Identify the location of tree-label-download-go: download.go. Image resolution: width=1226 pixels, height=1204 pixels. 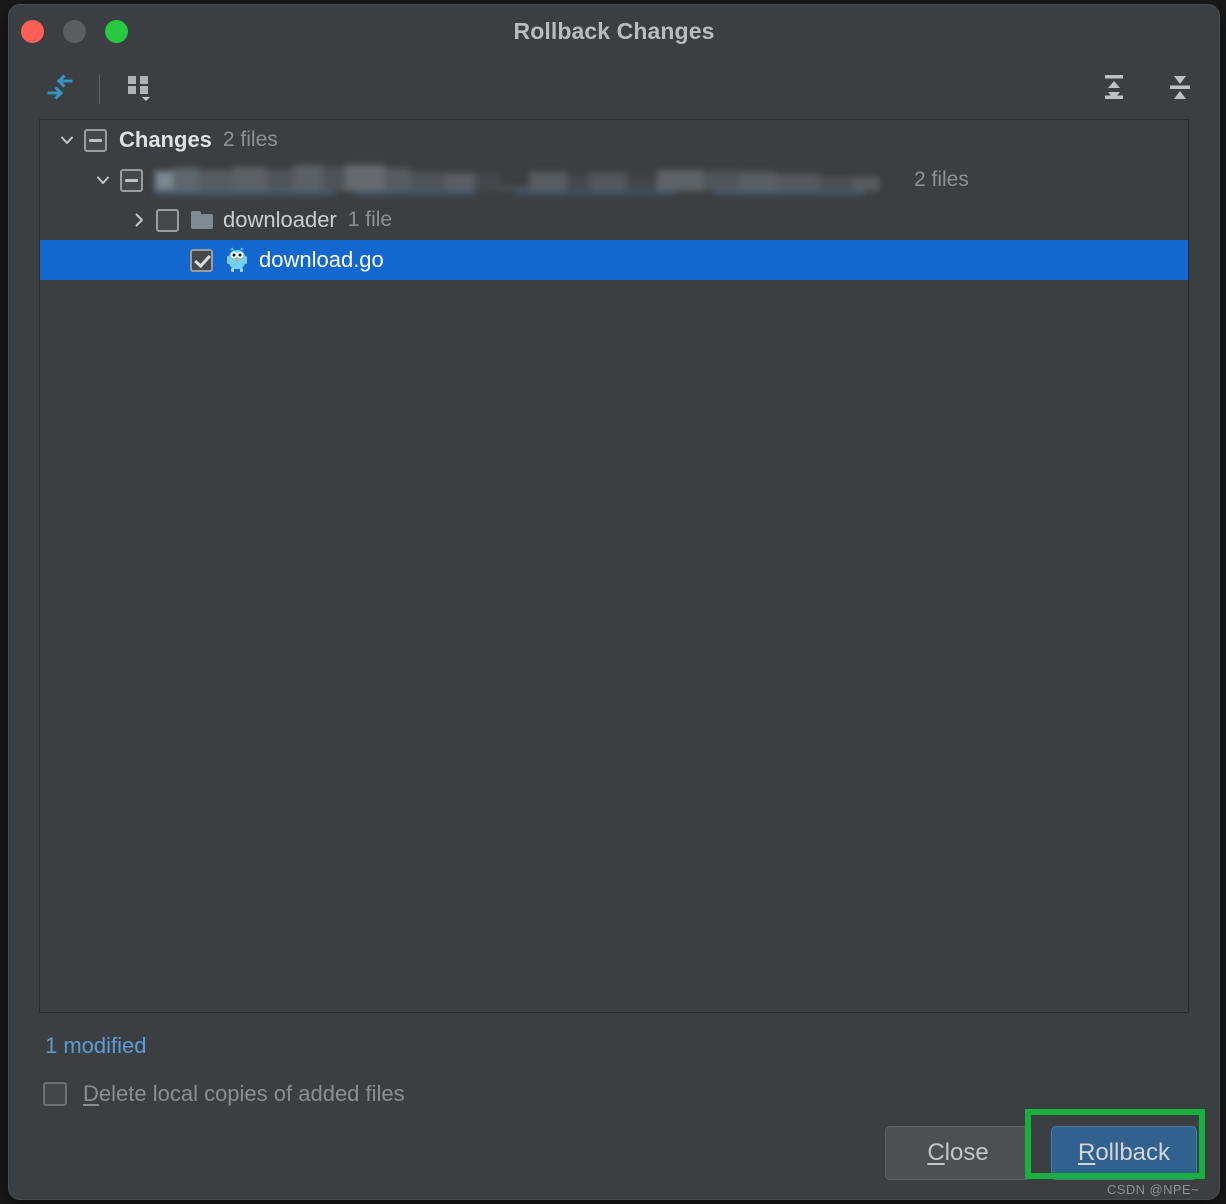
(321, 259).